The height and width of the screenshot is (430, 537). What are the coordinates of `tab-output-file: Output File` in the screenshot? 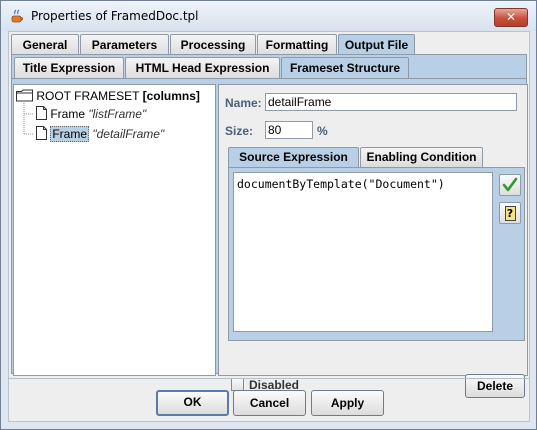 It's located at (376, 45).